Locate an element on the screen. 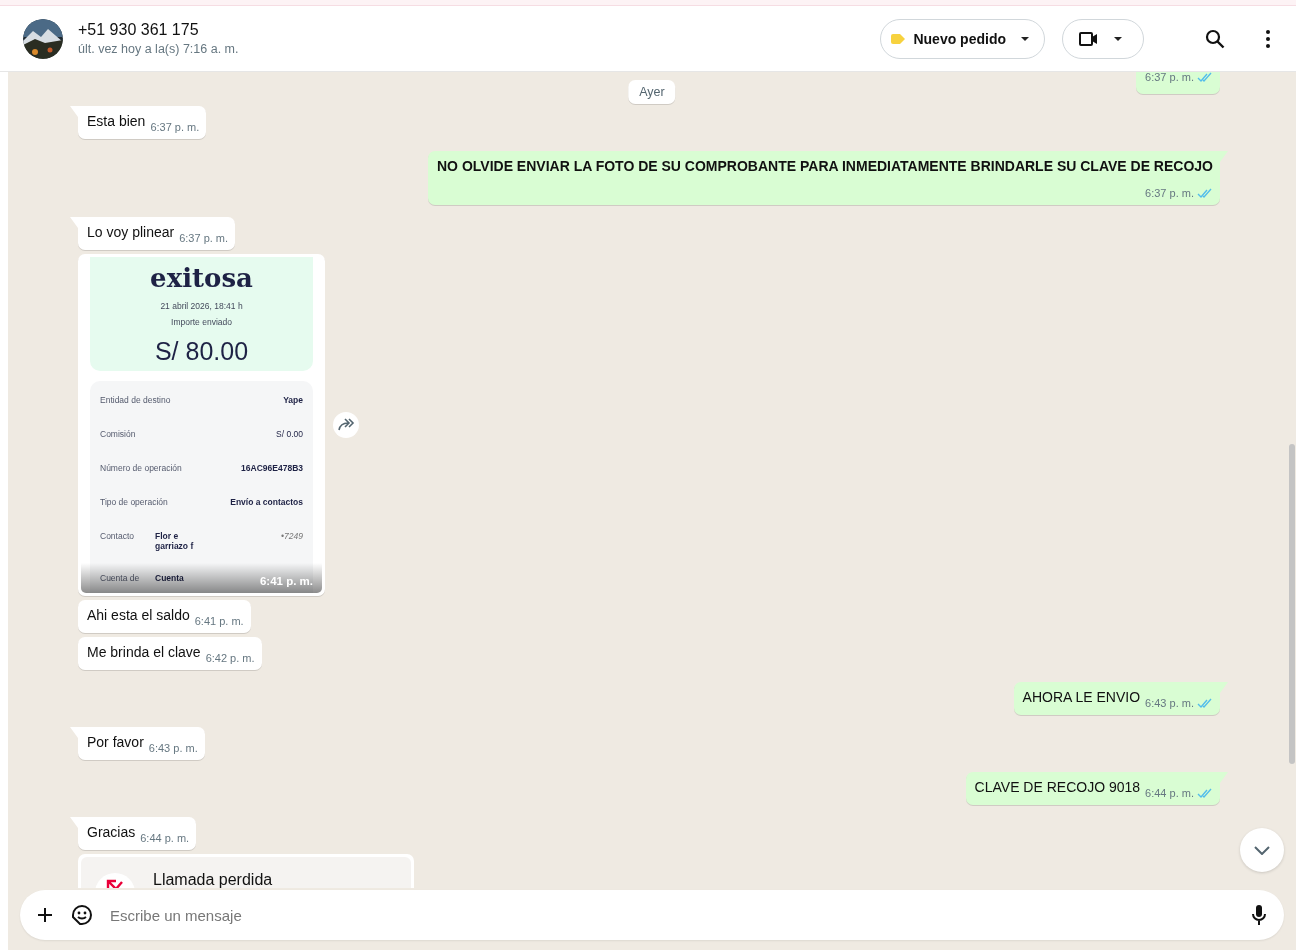  message-field: Escribe un mensaje is located at coordinates (652, 915).